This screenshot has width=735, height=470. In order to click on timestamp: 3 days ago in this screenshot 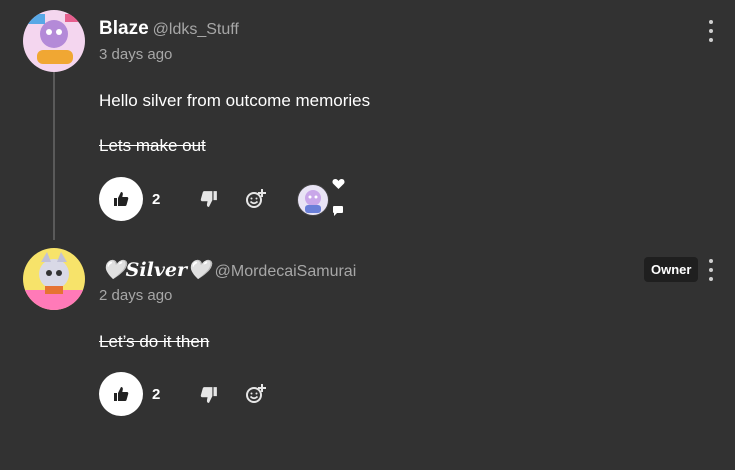, I will do `click(136, 54)`.